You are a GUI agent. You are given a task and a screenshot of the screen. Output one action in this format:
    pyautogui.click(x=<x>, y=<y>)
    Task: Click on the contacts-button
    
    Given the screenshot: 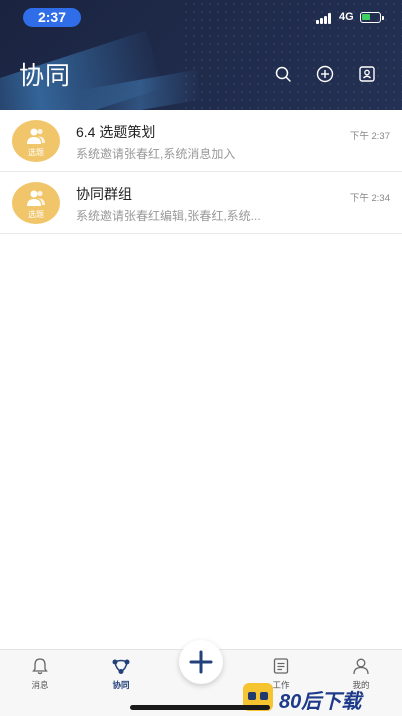 What is the action you would take?
    pyautogui.click(x=367, y=74)
    